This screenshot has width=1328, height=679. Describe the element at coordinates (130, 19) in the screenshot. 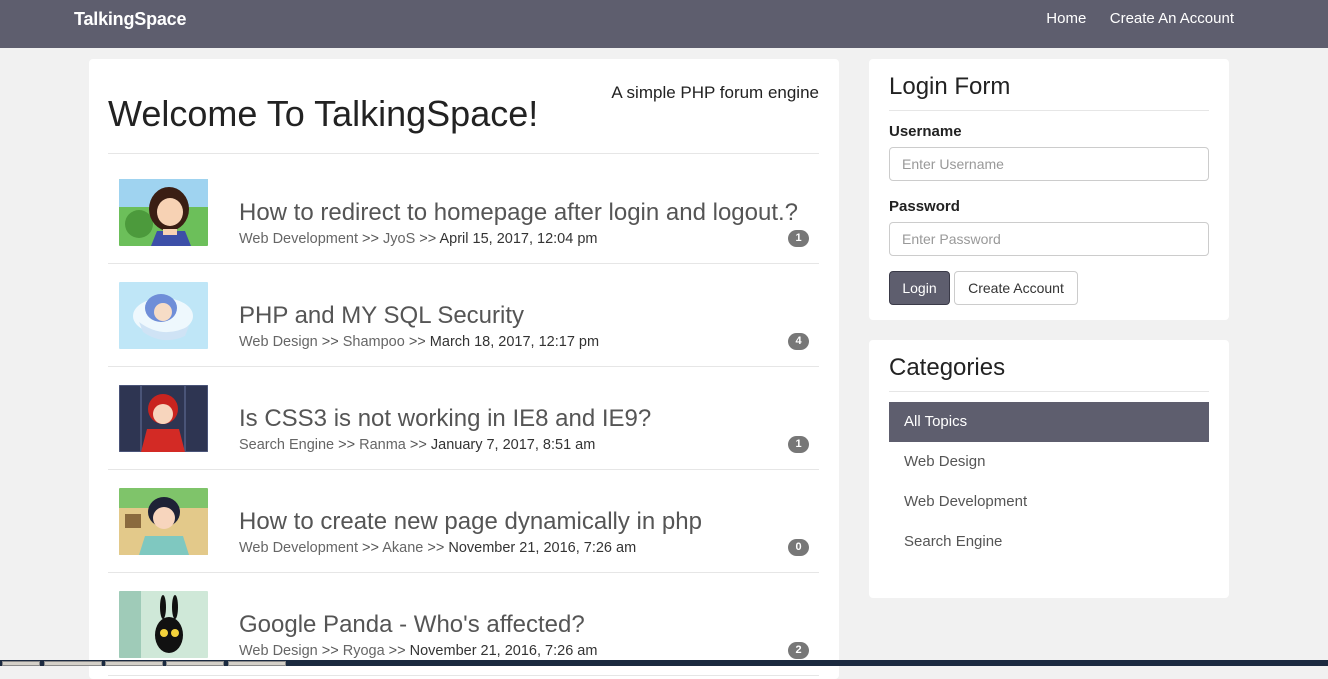

I see `brand-logo: TalkingSpace` at that location.